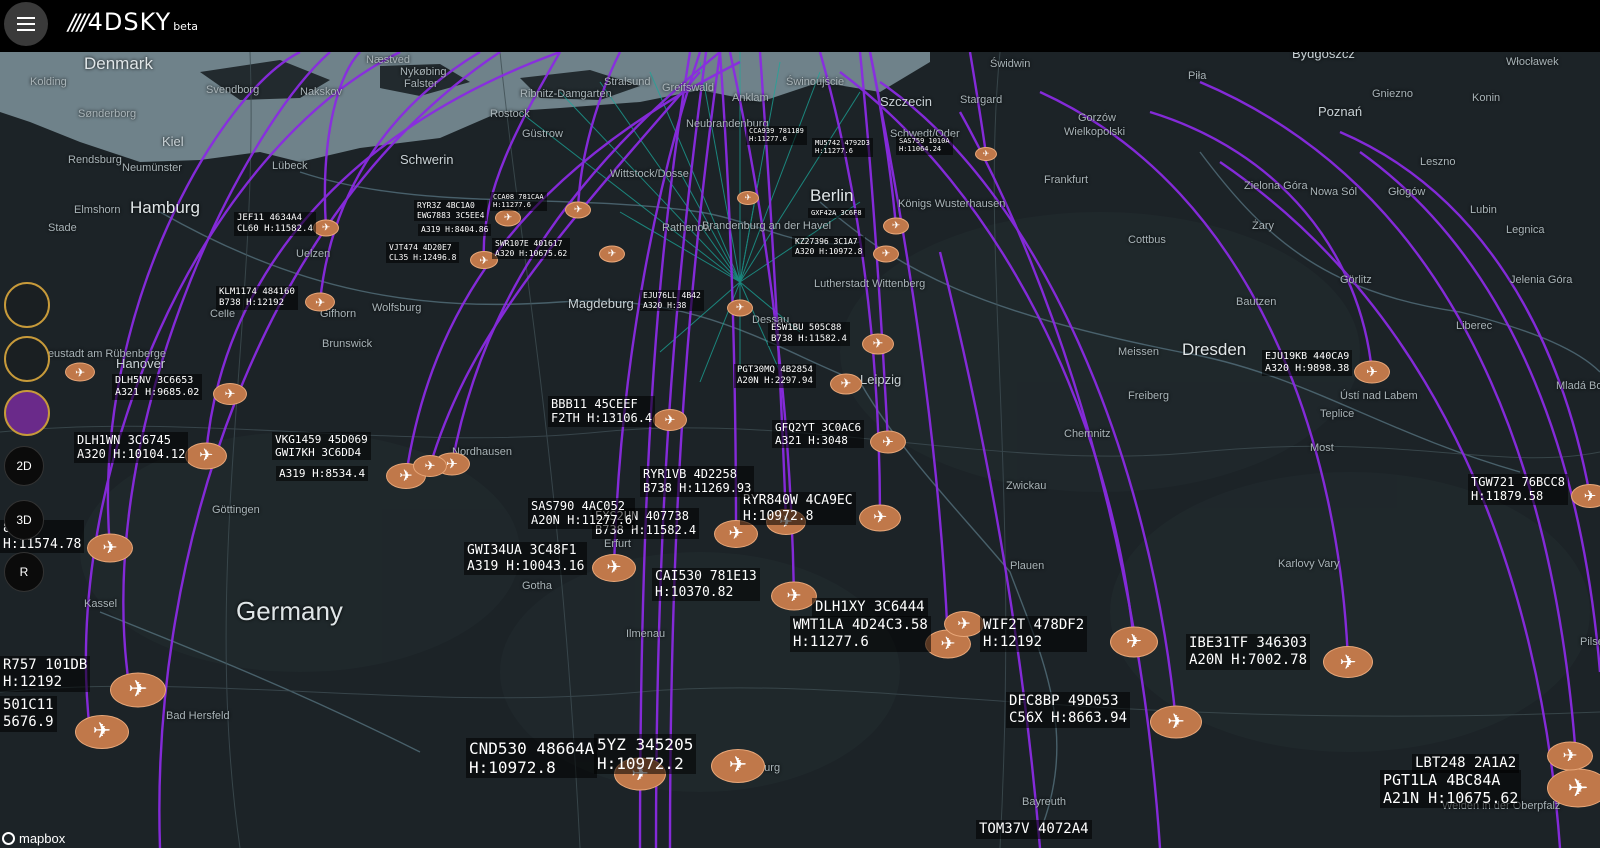  Describe the element at coordinates (829, 247) in the screenshot. I see `flight-label: KZ27396 3C1A7 A320 H:10972.8` at that location.